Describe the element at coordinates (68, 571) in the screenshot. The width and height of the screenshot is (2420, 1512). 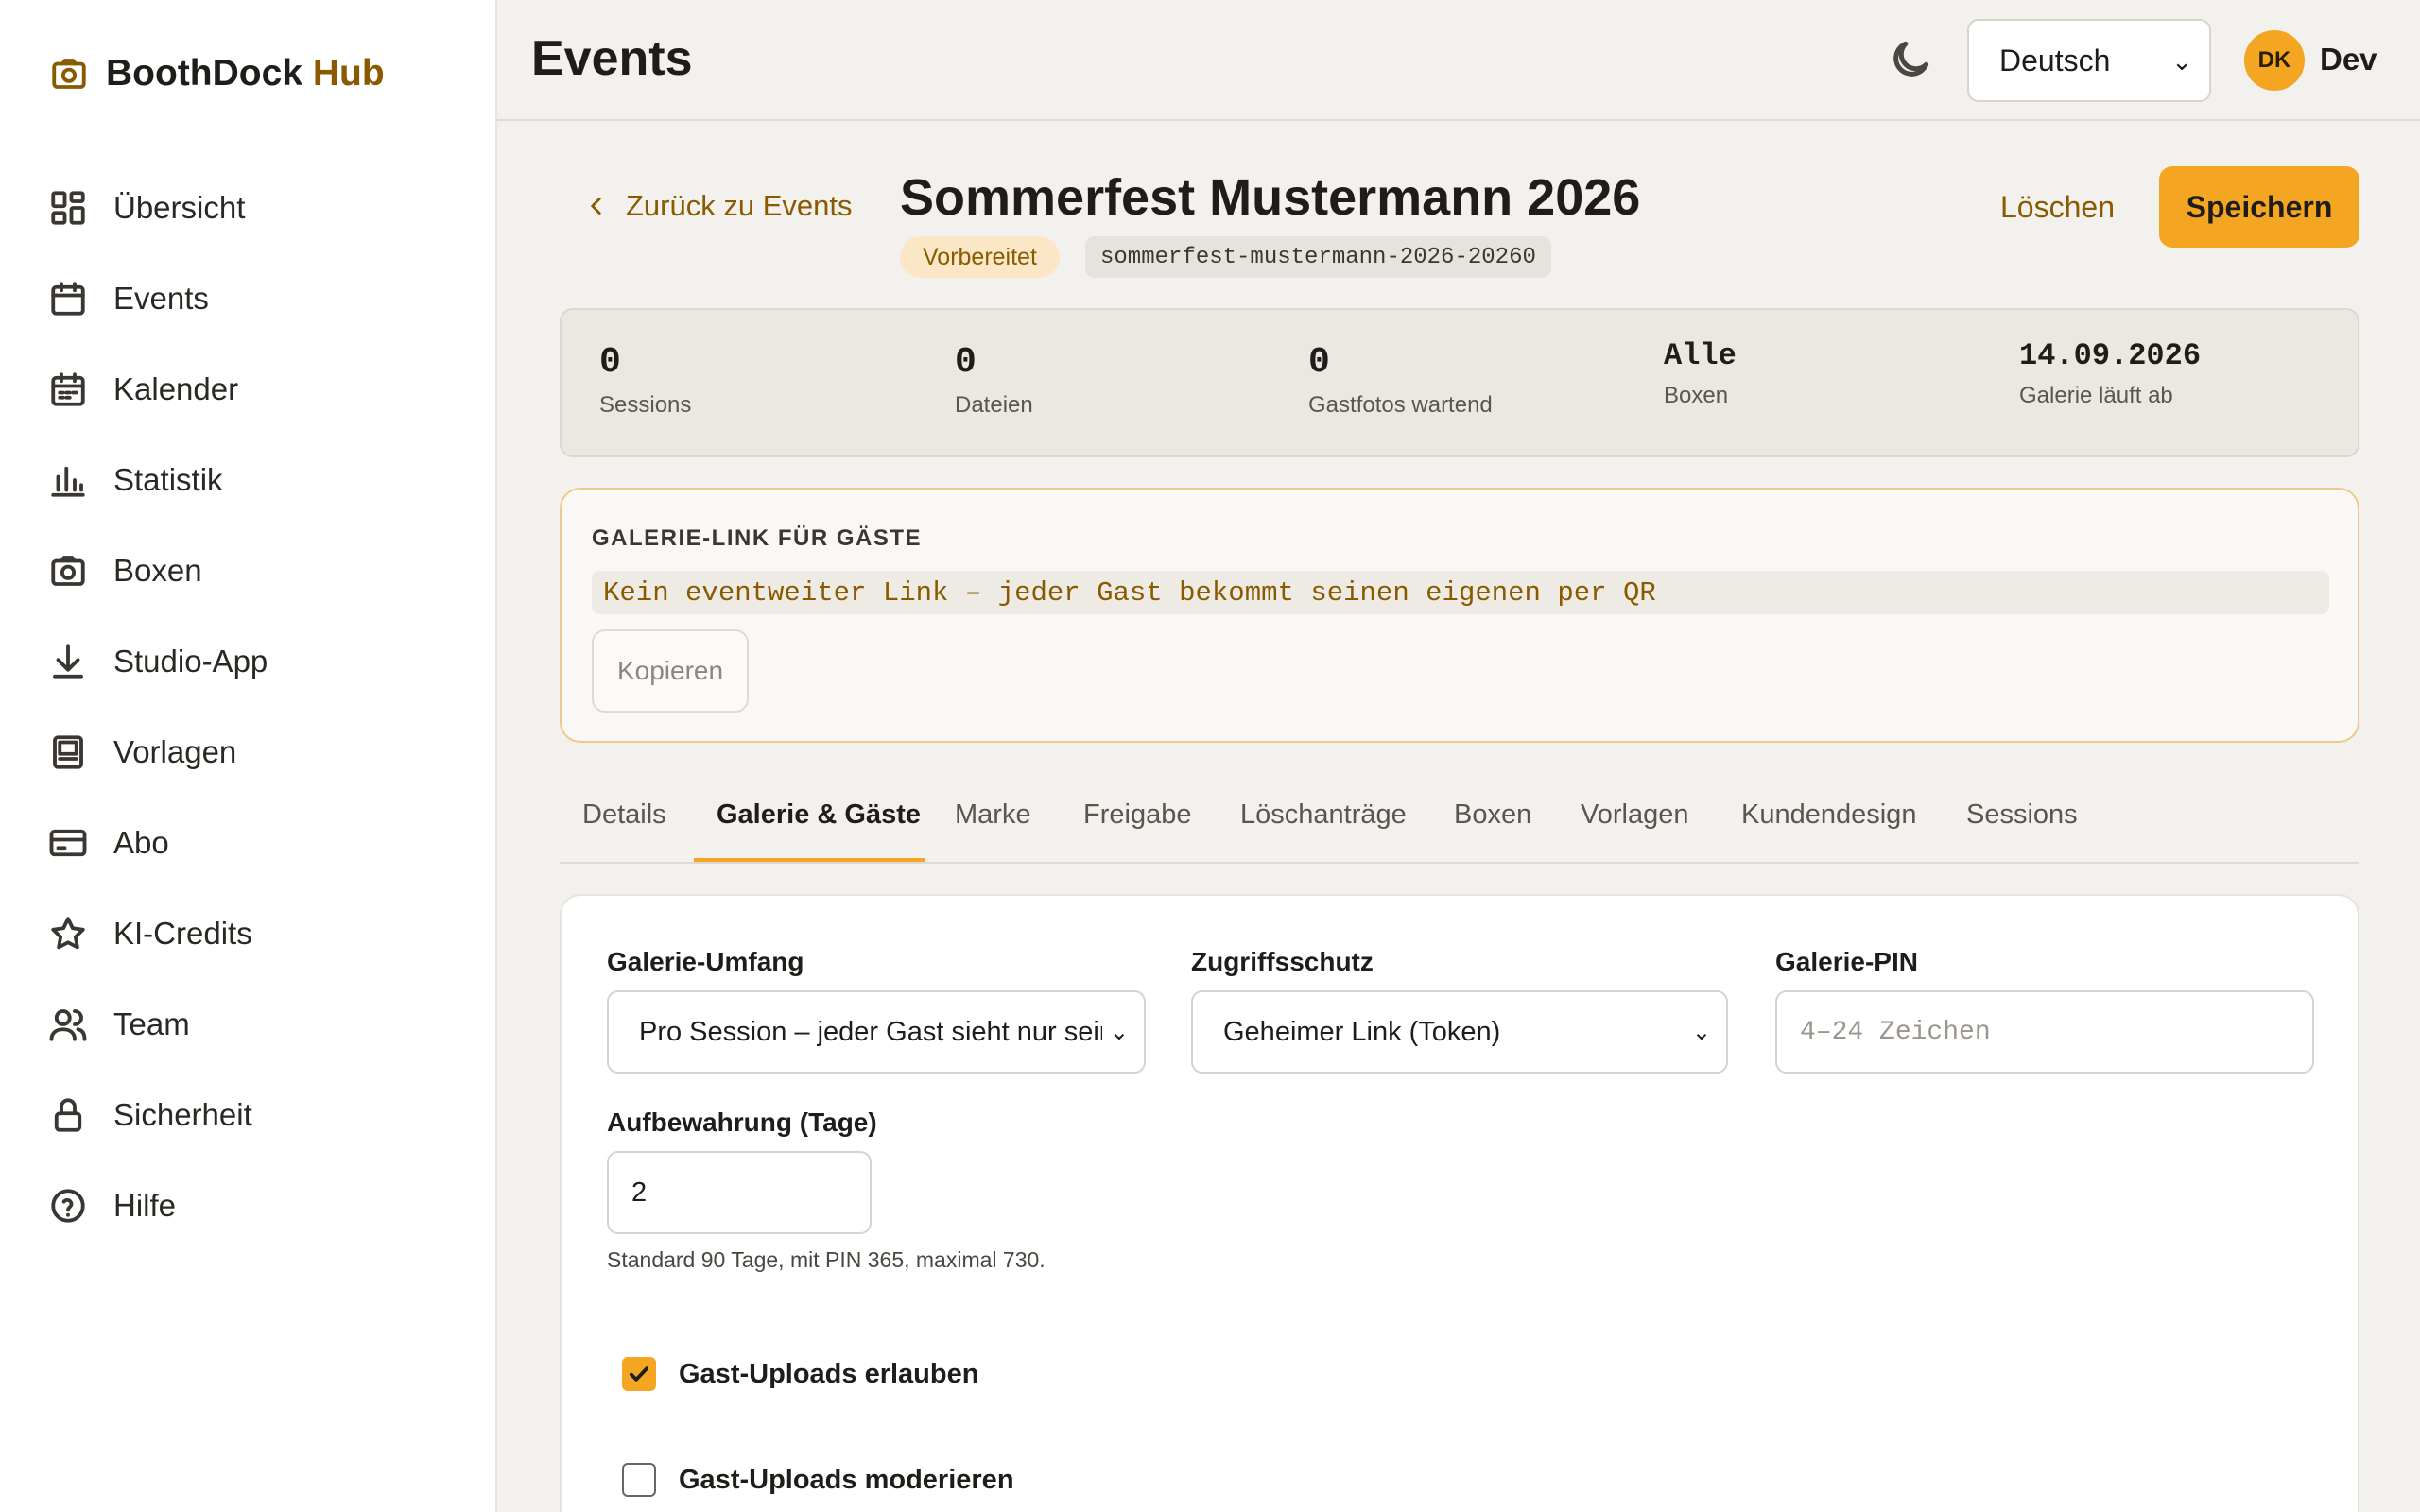
I see `camera-icon` at that location.